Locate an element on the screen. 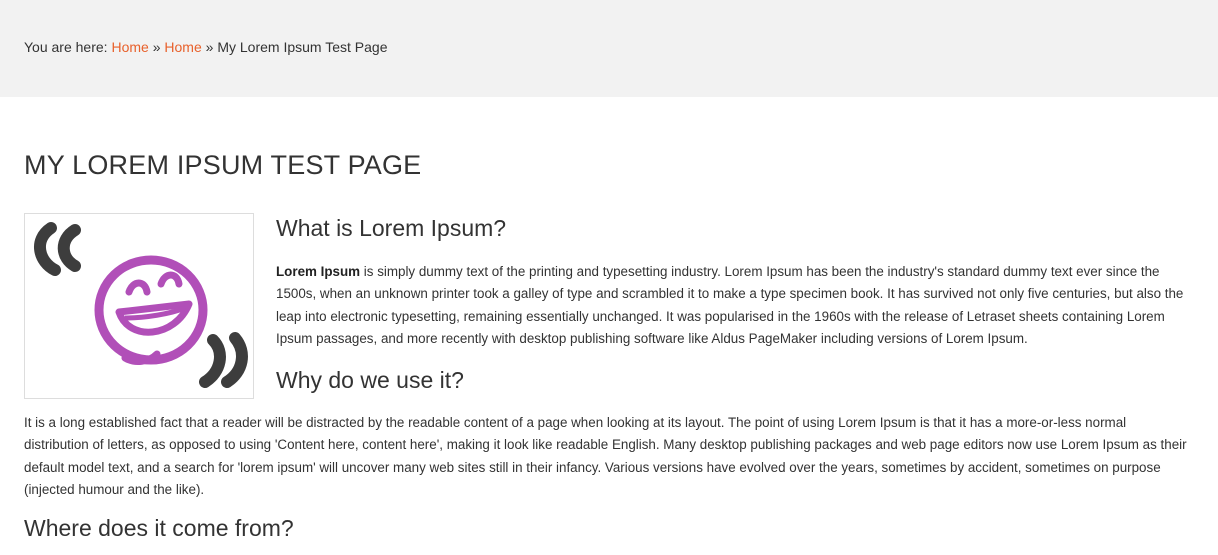  breadcrumb-home-link-2: Home is located at coordinates (182, 47).